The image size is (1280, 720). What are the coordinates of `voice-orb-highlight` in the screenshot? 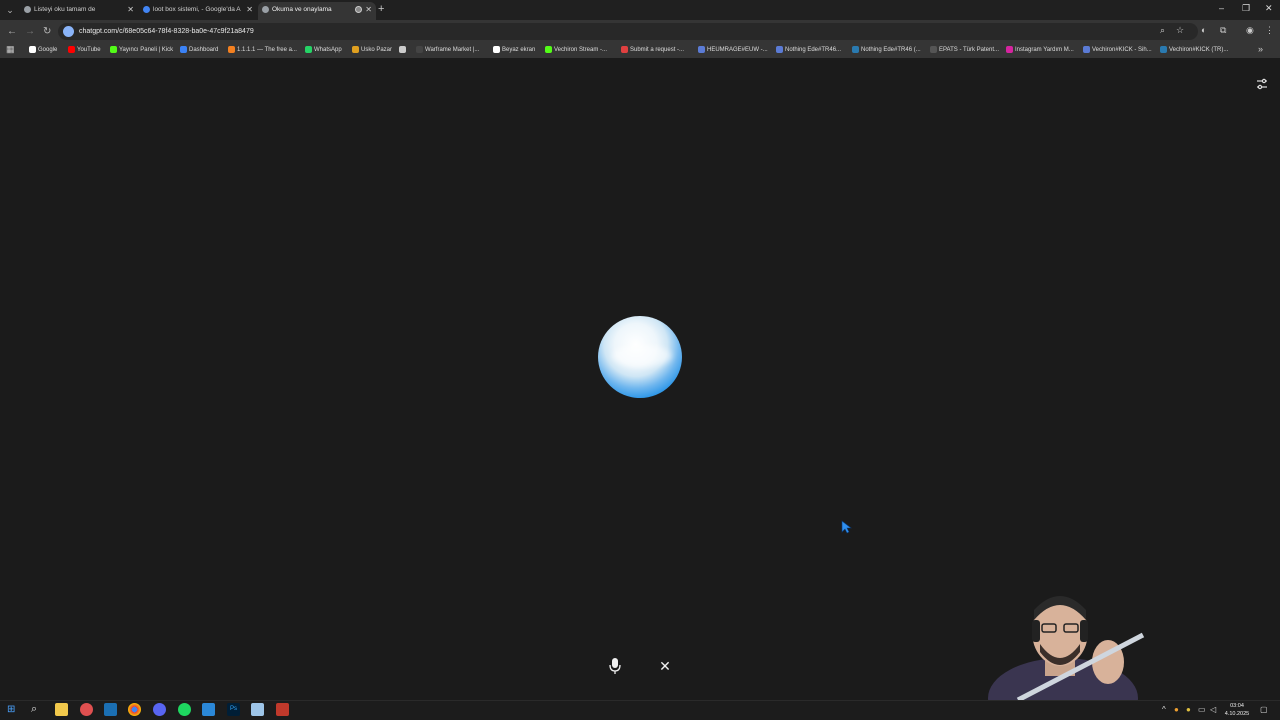 It's located at (642, 356).